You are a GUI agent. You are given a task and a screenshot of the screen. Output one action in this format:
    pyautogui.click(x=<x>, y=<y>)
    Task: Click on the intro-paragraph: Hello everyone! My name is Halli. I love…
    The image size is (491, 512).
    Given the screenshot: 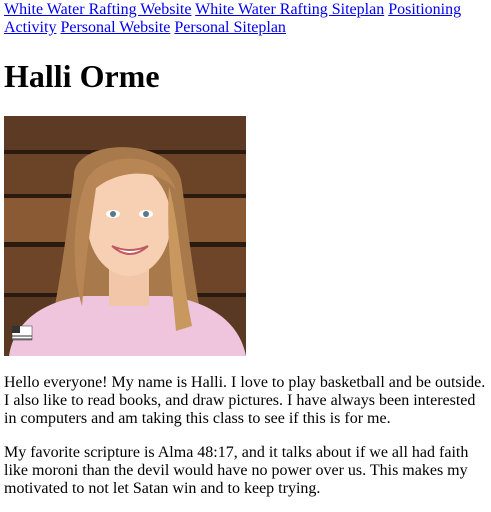 What is the action you would take?
    pyautogui.click(x=245, y=400)
    